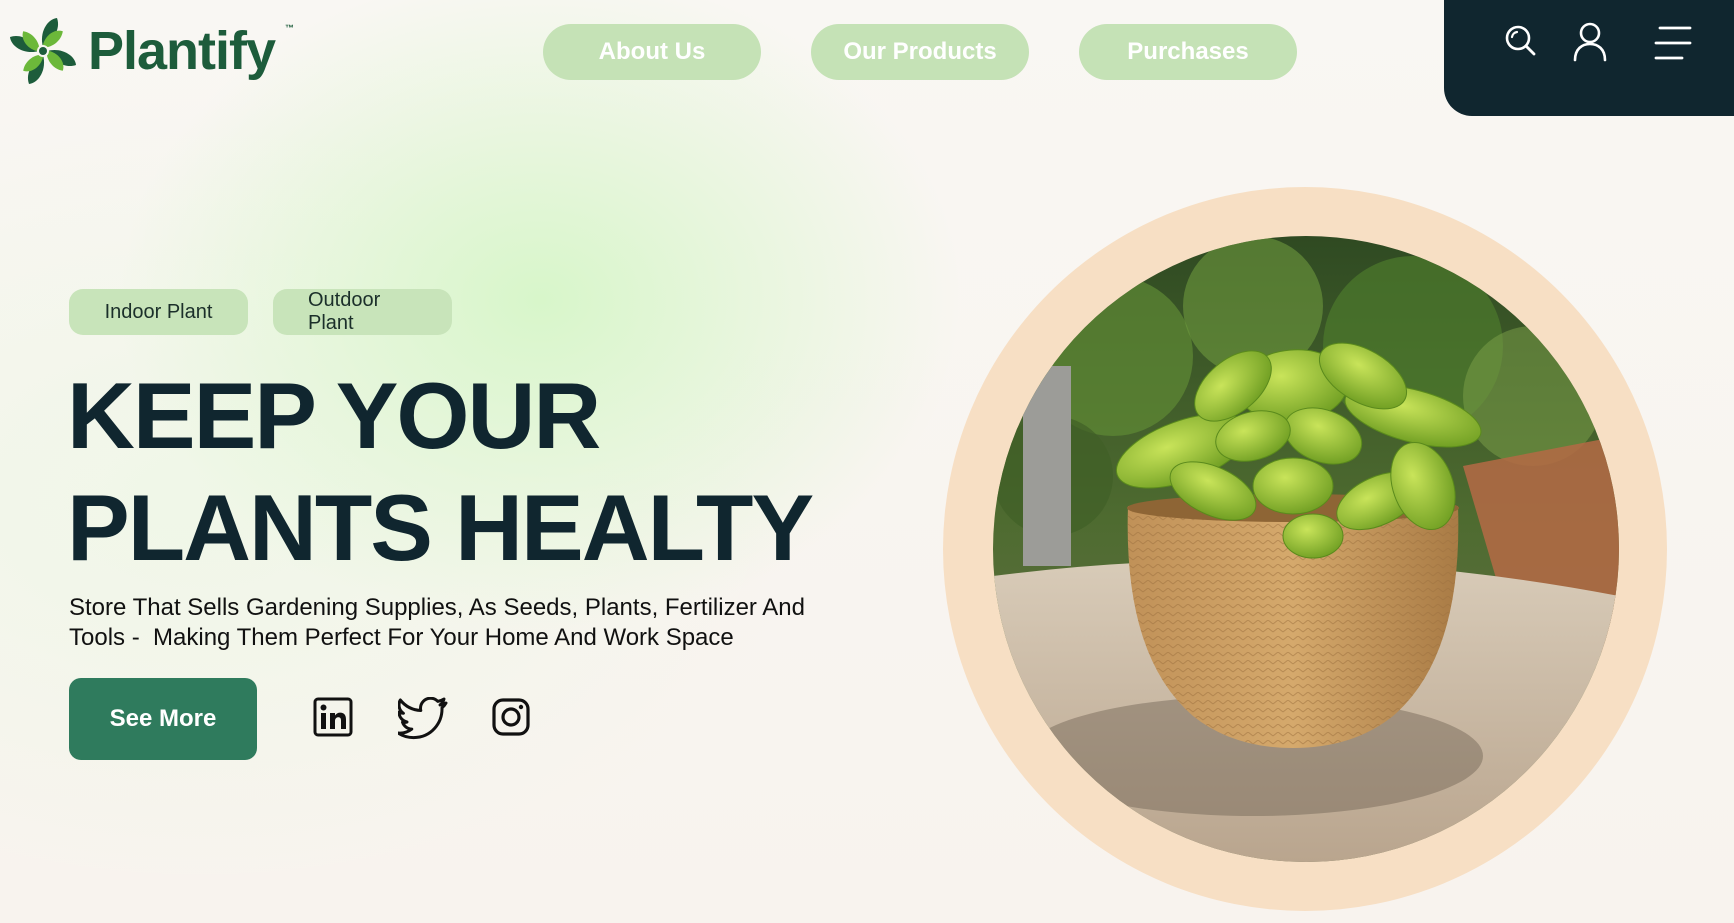 The image size is (1734, 923). What do you see at coordinates (334, 415) in the screenshot?
I see `hero-title-line-1: KEEP YOUR` at bounding box center [334, 415].